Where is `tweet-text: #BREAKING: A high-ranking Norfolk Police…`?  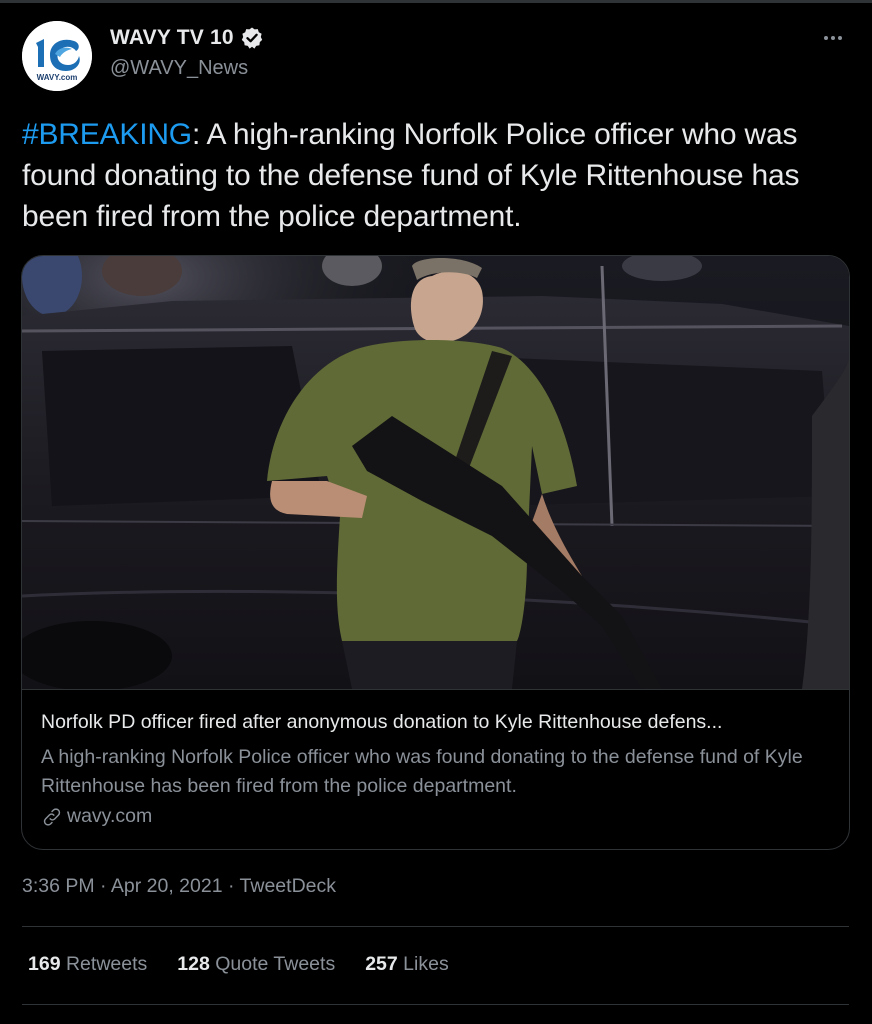
tweet-text: #BREAKING: A high-ranking Norfolk Police… is located at coordinates (437, 175).